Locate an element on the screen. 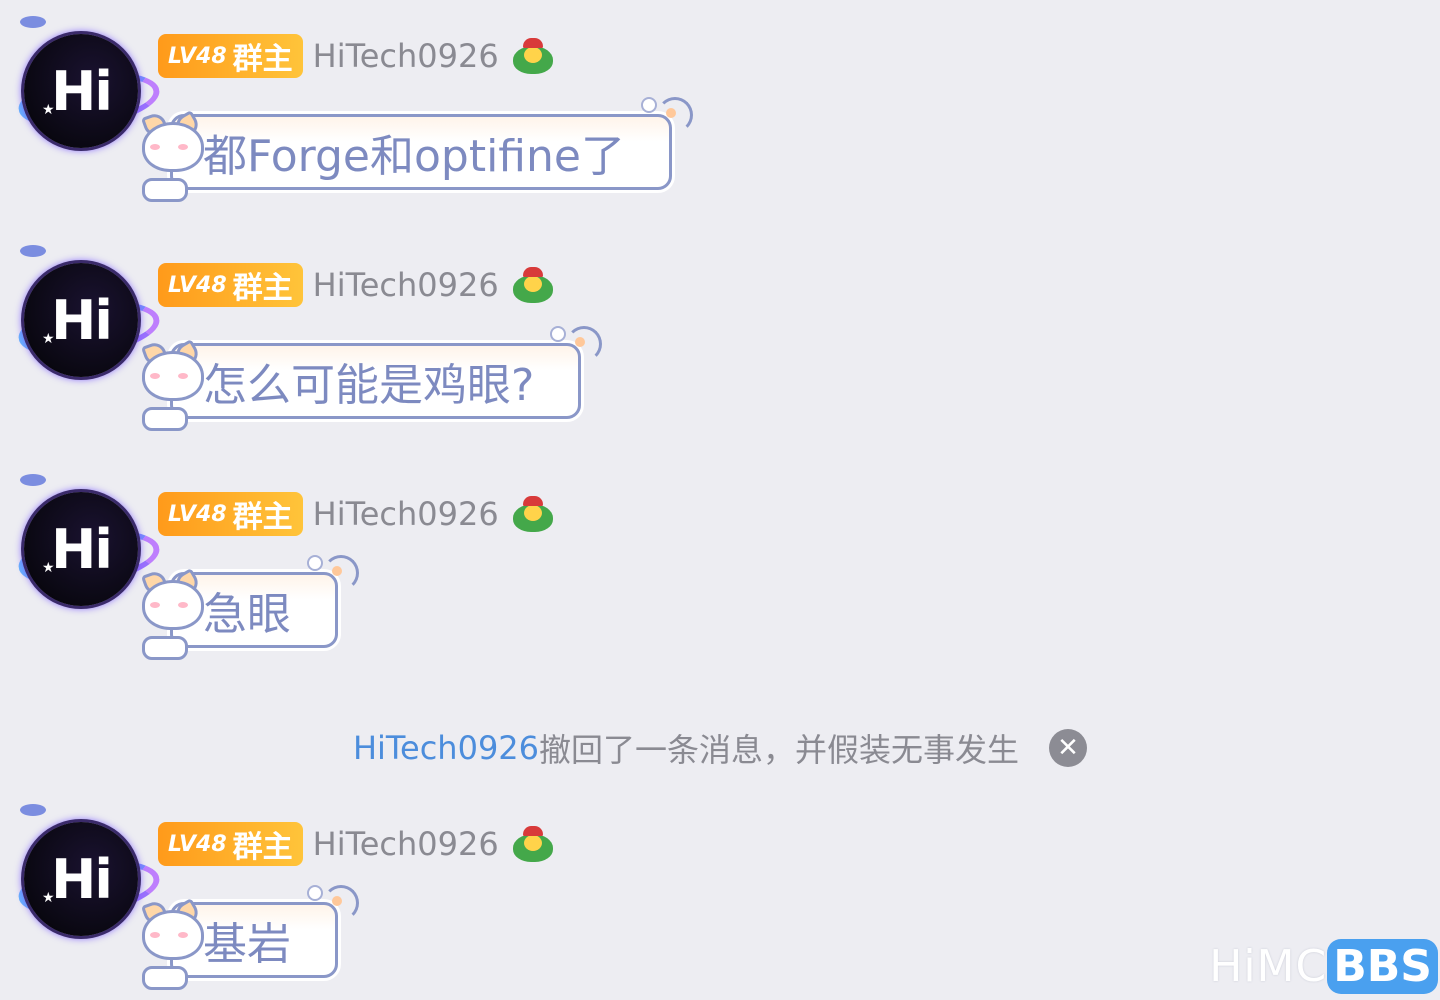 This screenshot has height=1000, width=1440. message-bubble: 急眼 is located at coordinates (249, 607).